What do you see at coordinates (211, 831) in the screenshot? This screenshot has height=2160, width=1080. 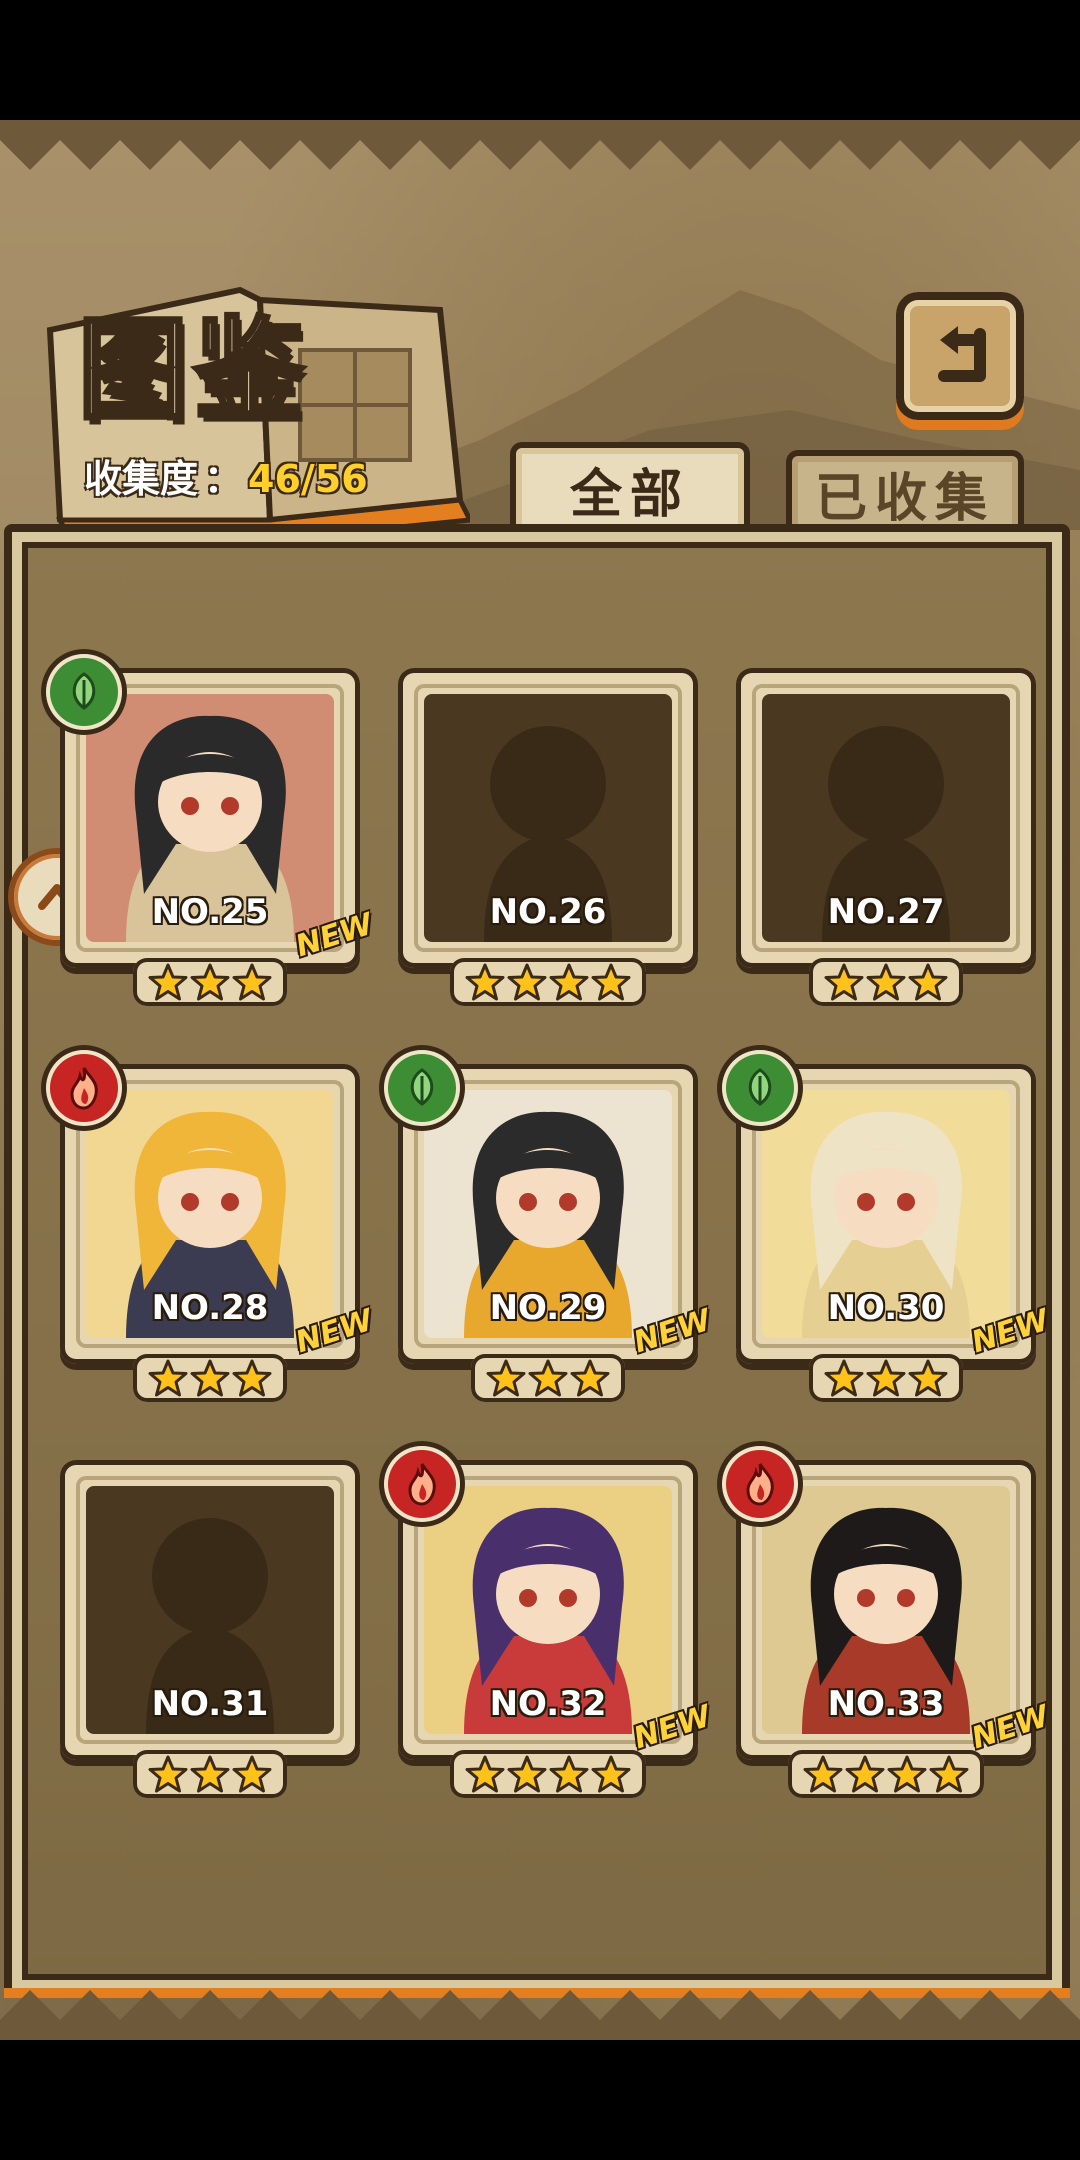 I see `character-card: NO.25 NEW` at bounding box center [211, 831].